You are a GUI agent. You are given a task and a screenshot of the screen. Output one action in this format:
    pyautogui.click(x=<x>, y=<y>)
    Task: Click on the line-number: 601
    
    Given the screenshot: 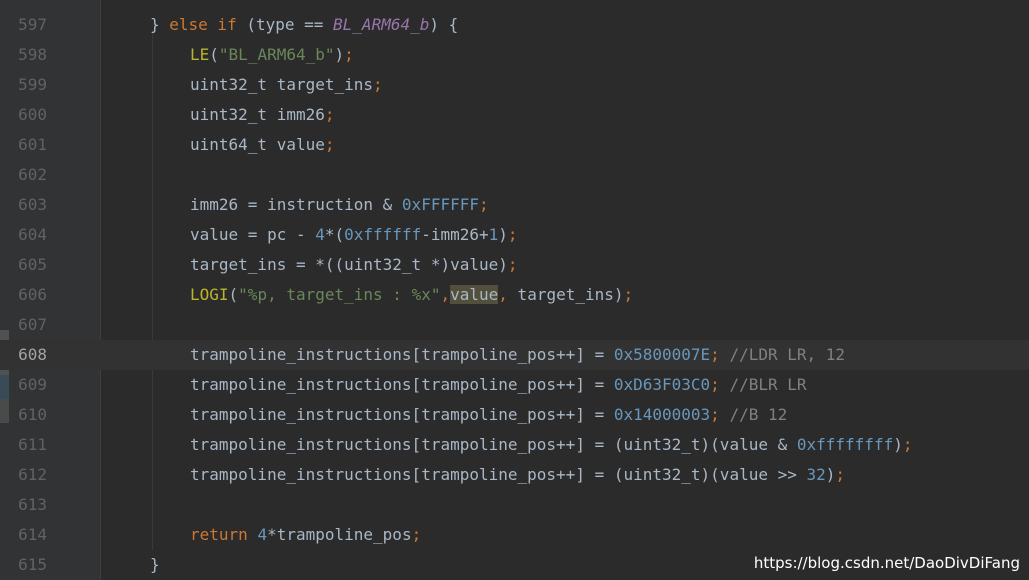 What is the action you would take?
    pyautogui.click(x=32, y=144)
    